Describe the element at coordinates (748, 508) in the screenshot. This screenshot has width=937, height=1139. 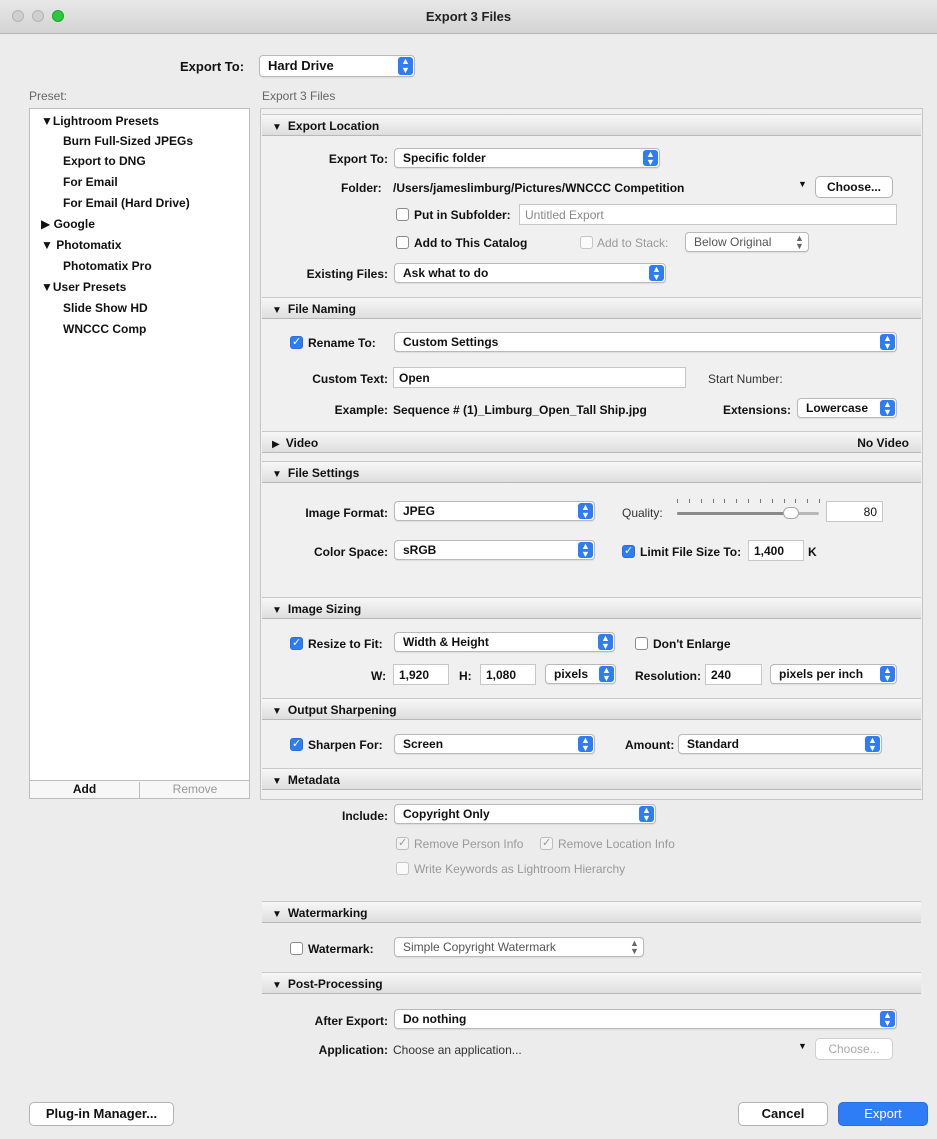
I see `quality-slider` at that location.